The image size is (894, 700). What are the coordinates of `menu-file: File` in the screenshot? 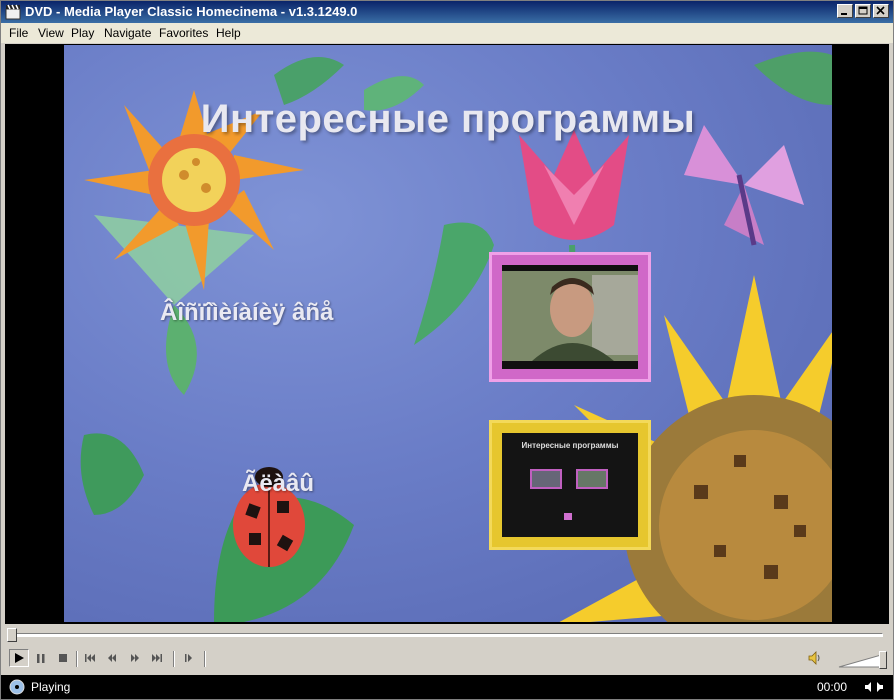 It's located at (18, 33).